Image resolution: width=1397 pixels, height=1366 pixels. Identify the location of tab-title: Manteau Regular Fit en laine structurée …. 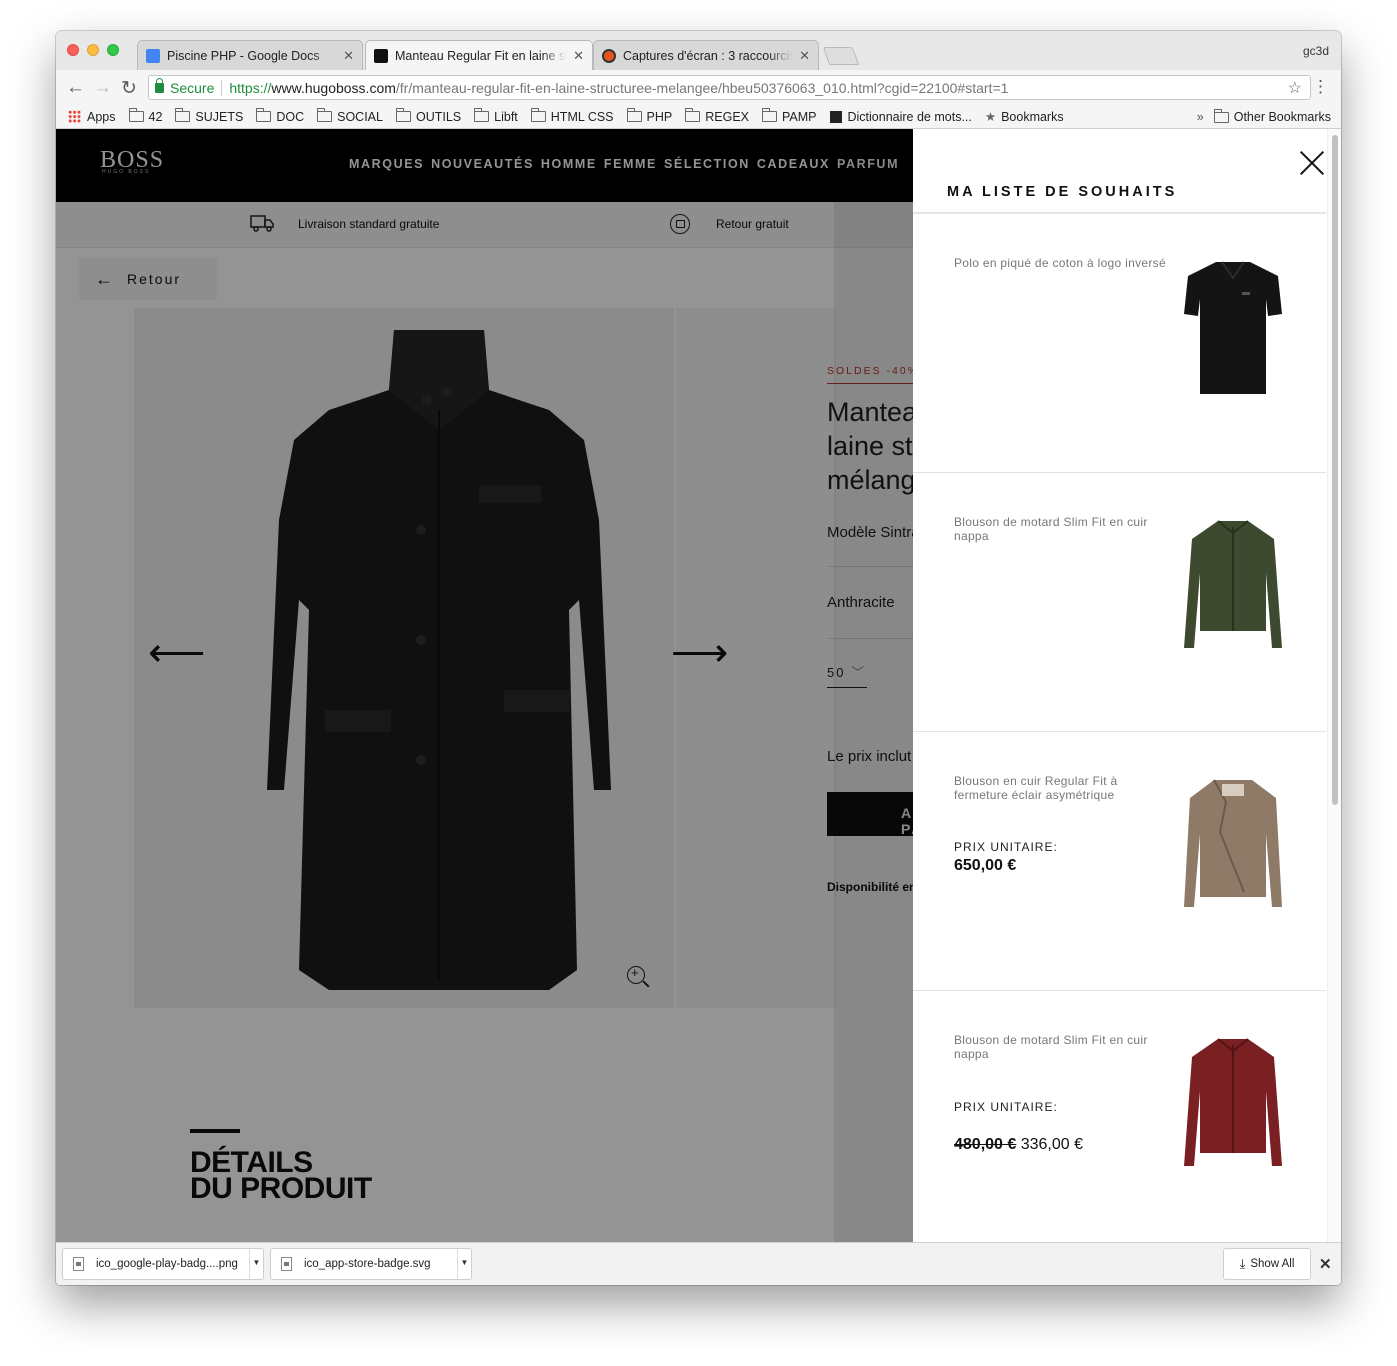
(481, 55).